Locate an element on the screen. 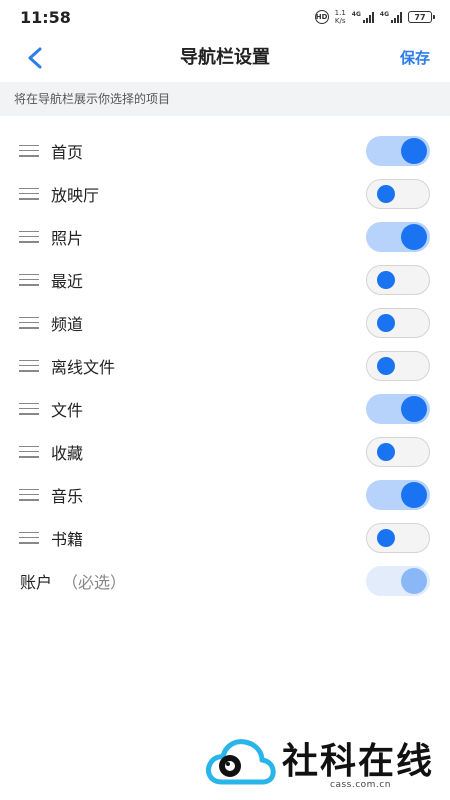 The width and height of the screenshot is (450, 800). nav-item: 放映厅 is located at coordinates (225, 193).